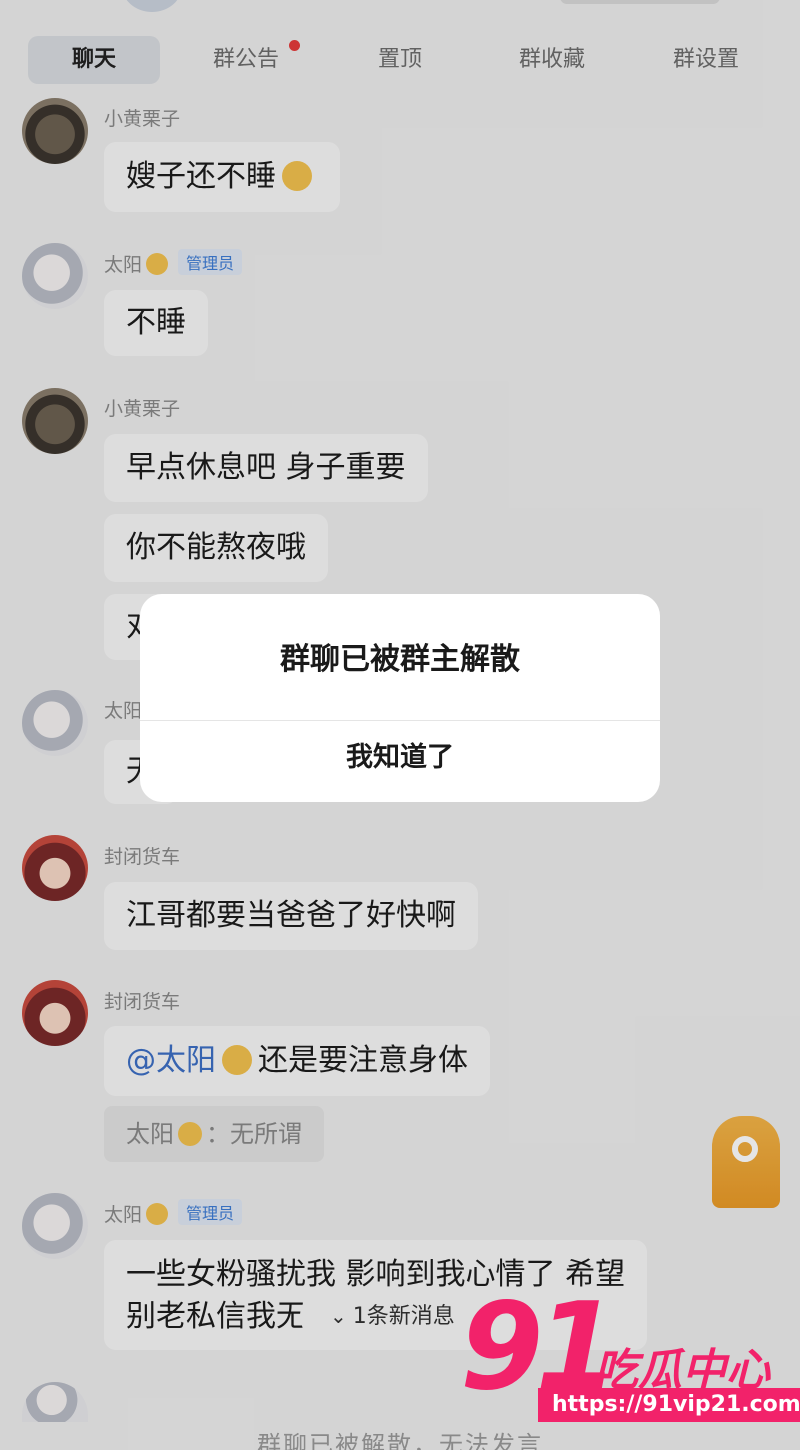  I want to click on dialog-title: 群聊已被群主解散, so click(400, 659).